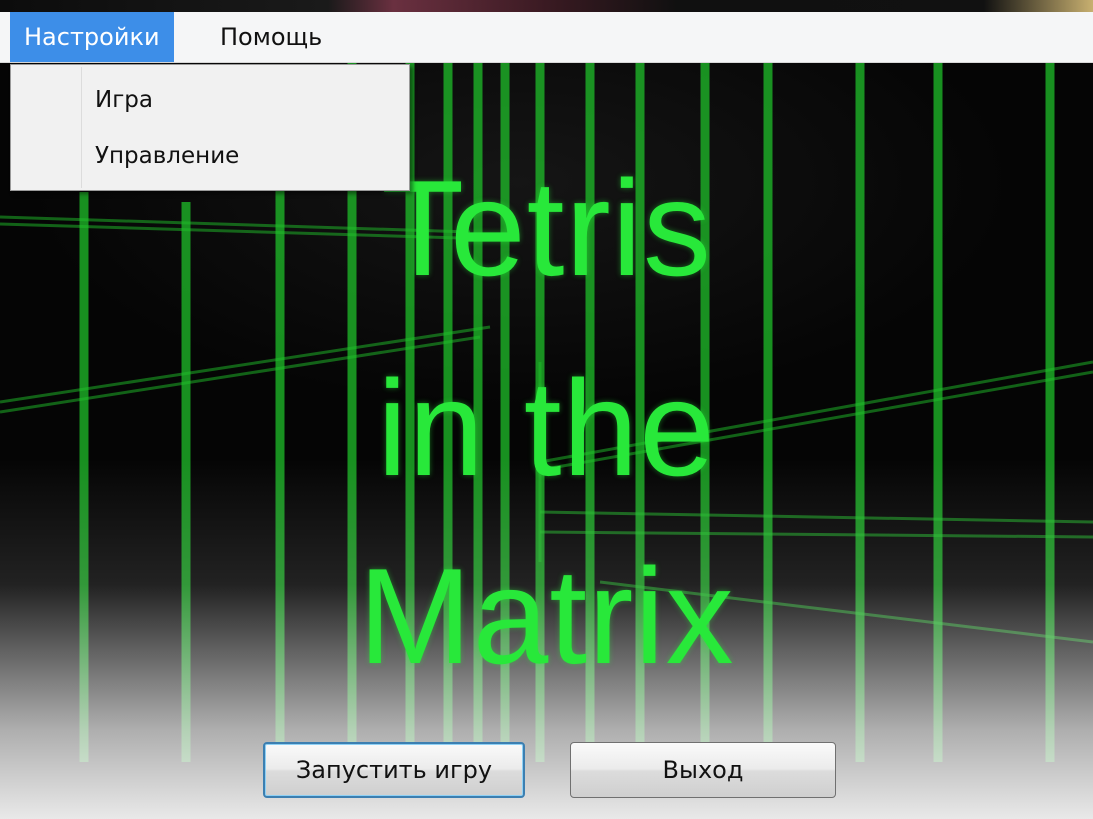  What do you see at coordinates (546, 37) in the screenshot?
I see `menu-bar: Настройки Помощь` at bounding box center [546, 37].